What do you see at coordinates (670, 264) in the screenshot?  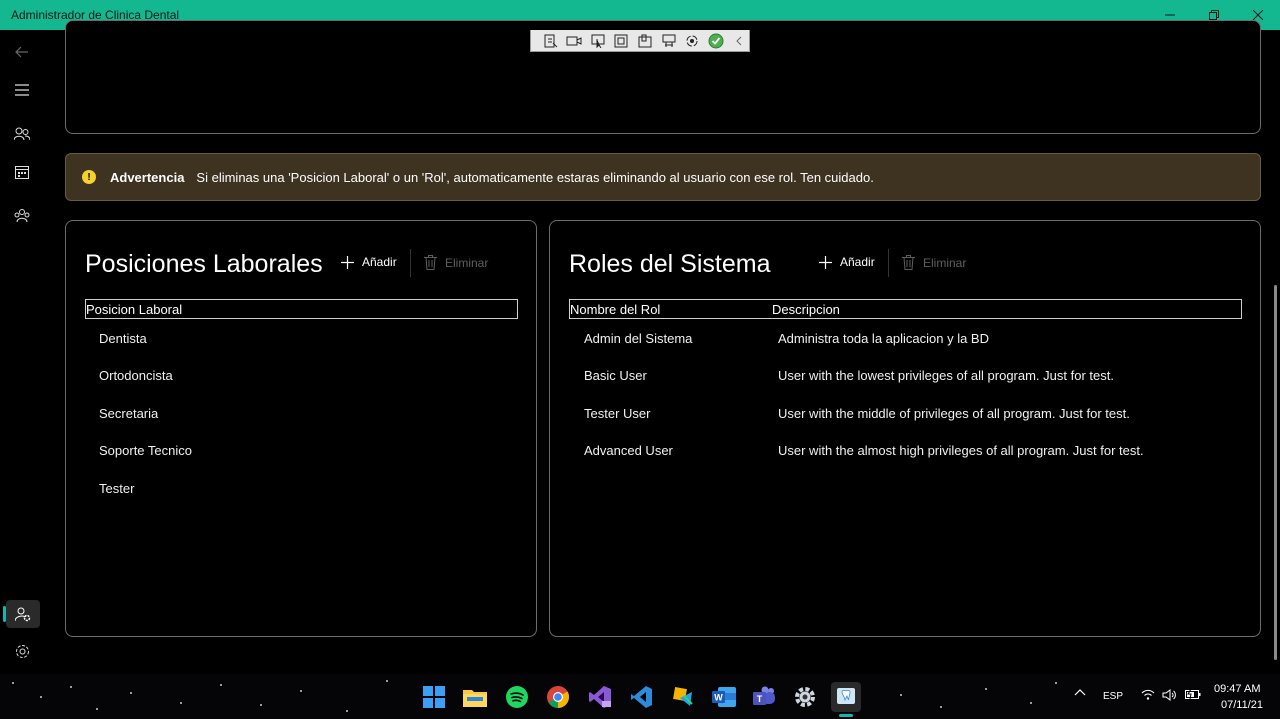 I see `roles-title: Roles del Sistema` at bounding box center [670, 264].